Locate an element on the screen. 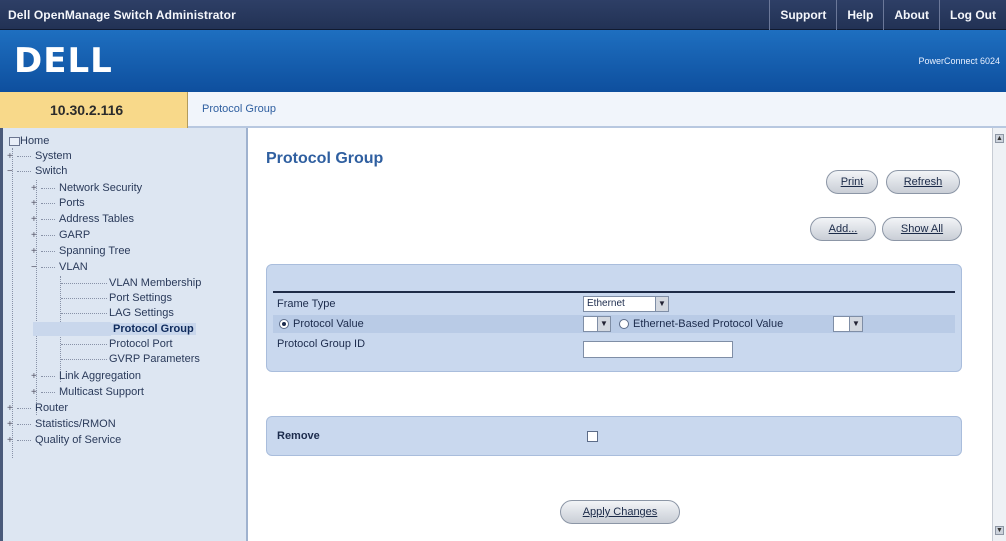 The height and width of the screenshot is (541, 1006). frame-type-select: Ethernet ▼ is located at coordinates (626, 304).